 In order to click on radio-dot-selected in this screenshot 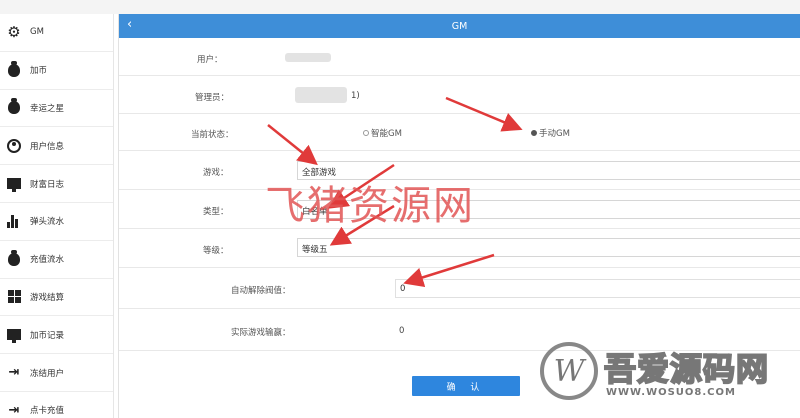, I will do `click(534, 133)`.